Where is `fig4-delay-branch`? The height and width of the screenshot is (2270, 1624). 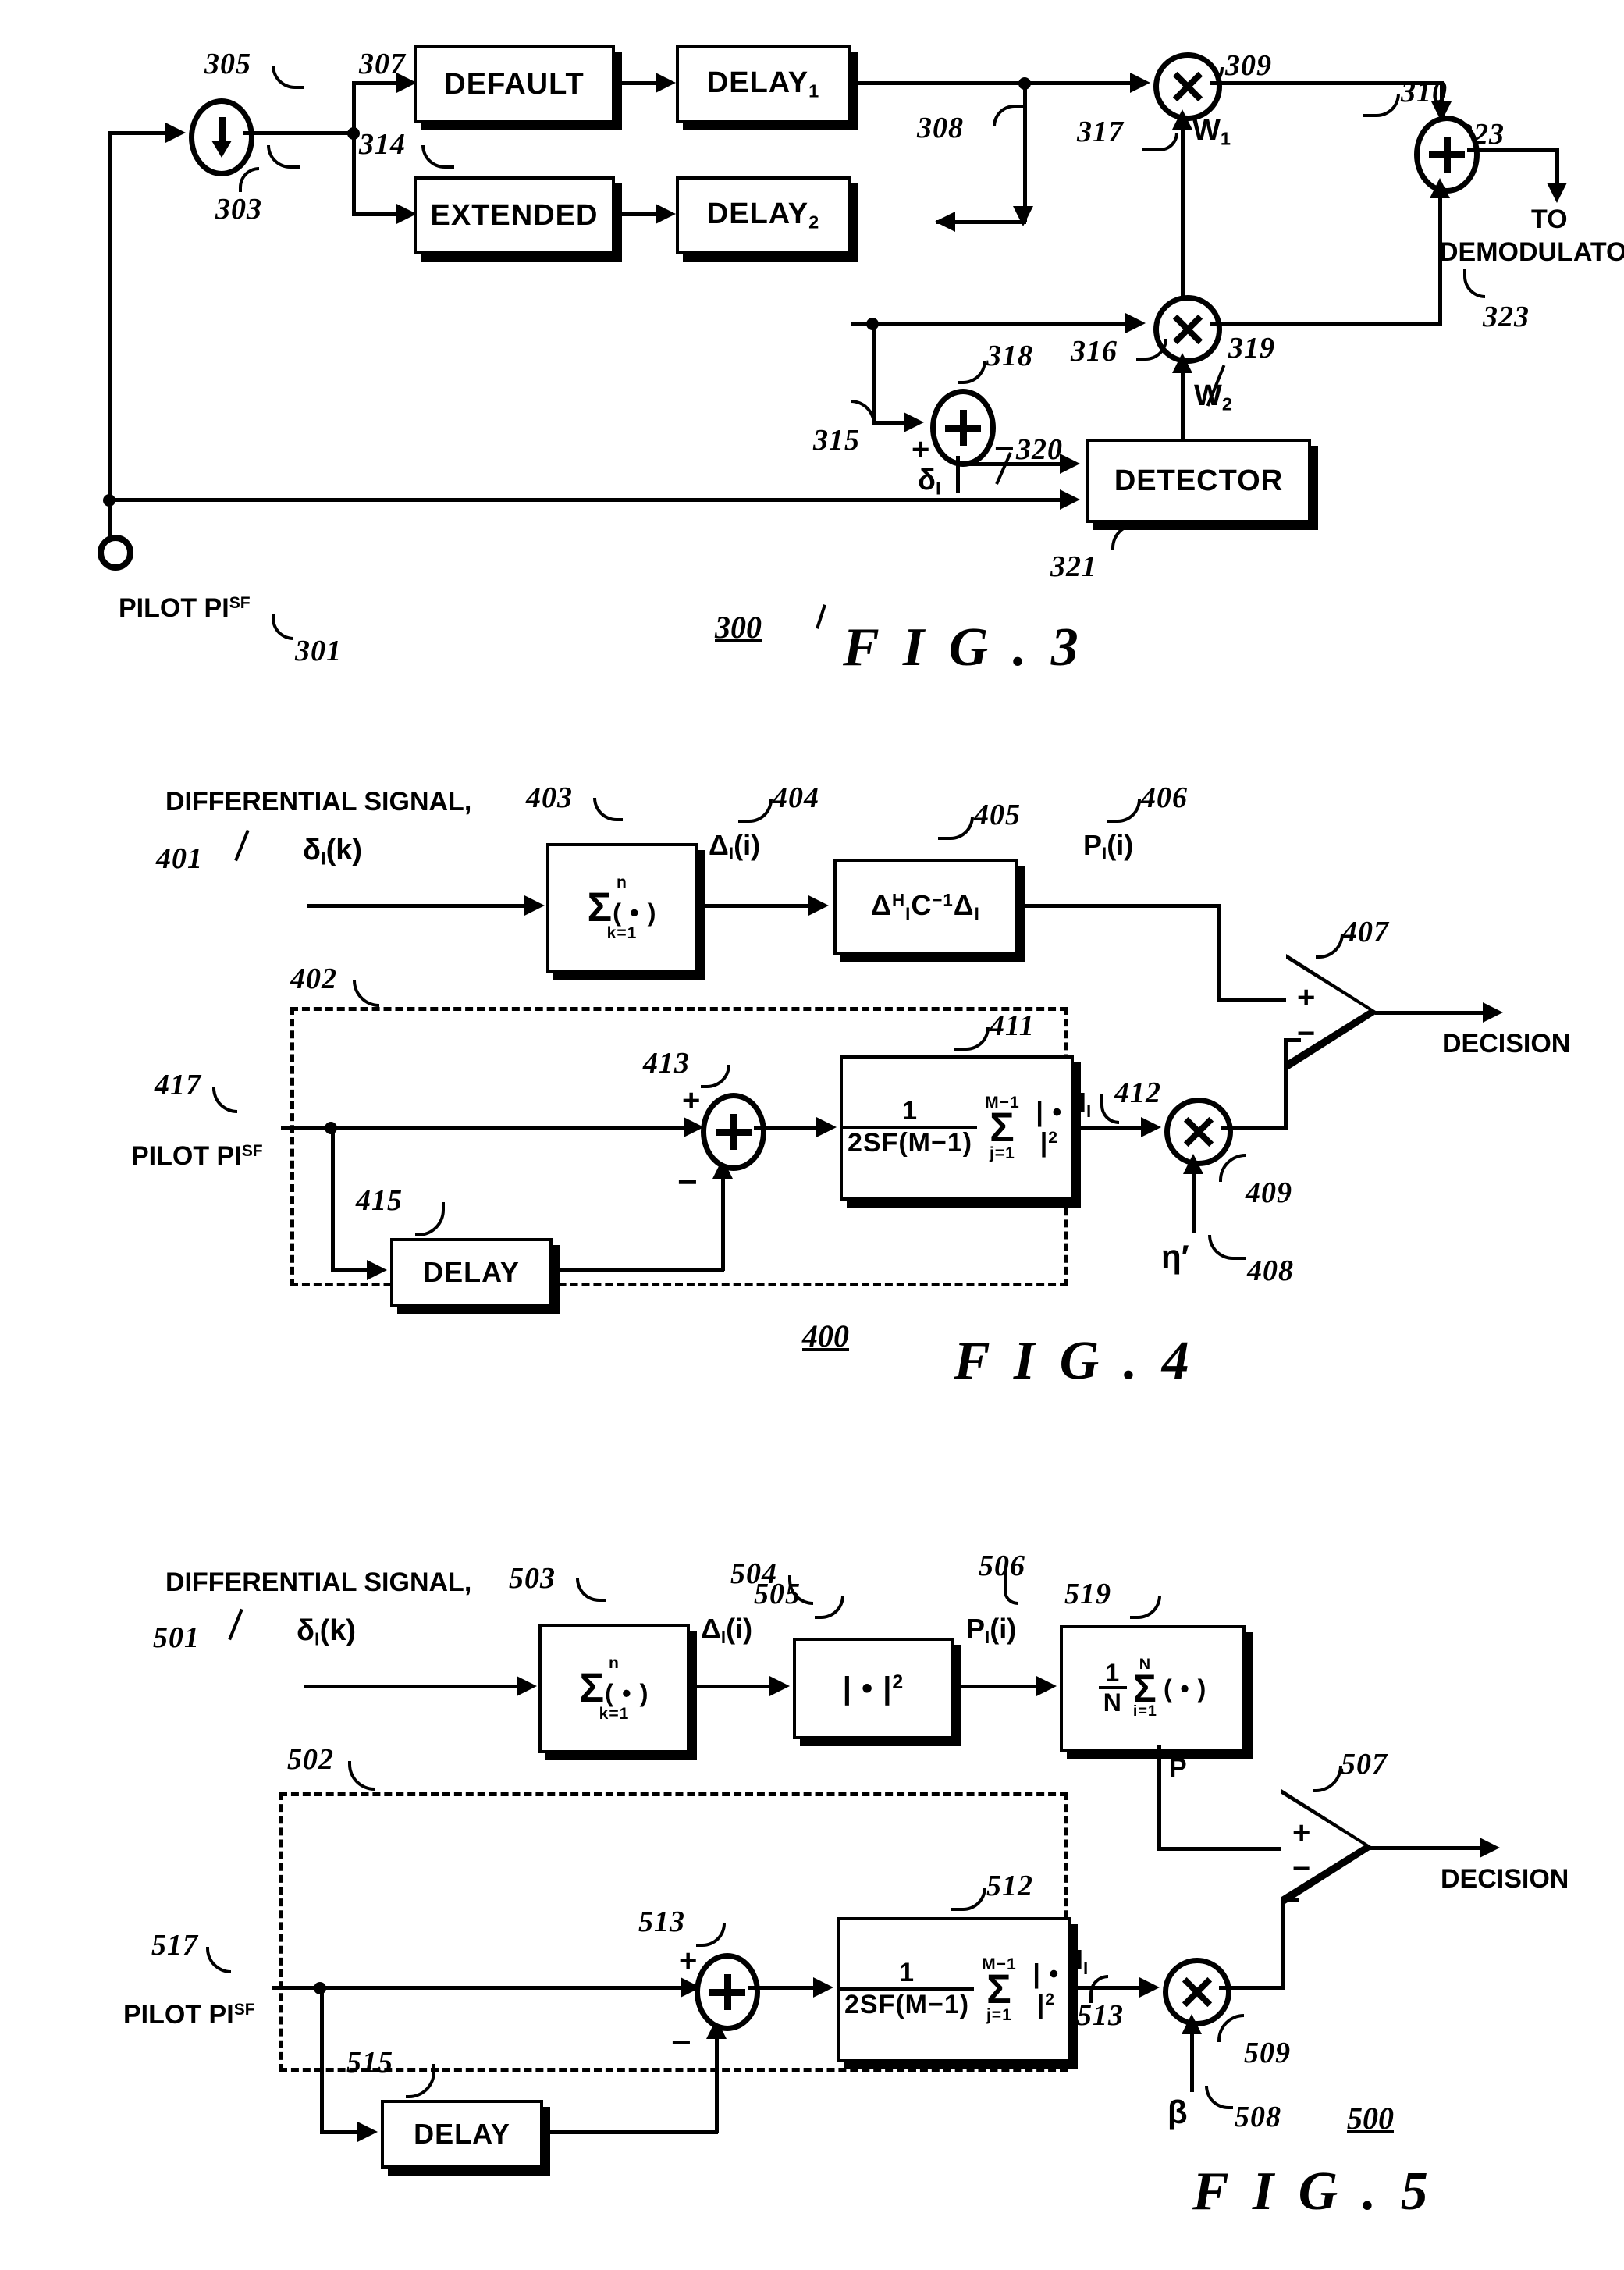
fig4-delay-branch is located at coordinates (333, 1198).